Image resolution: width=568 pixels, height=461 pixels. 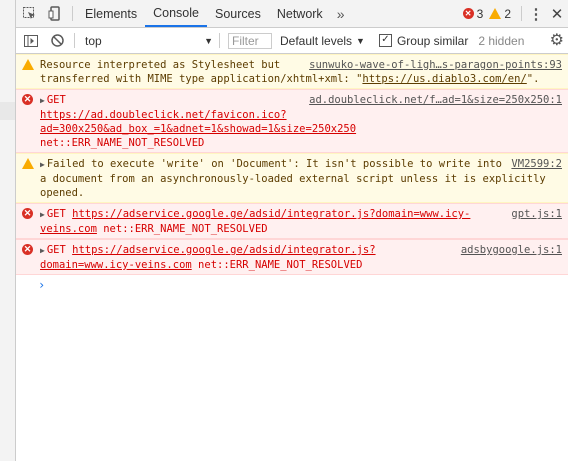 I want to click on inspect-element-icon, so click(x=29, y=13).